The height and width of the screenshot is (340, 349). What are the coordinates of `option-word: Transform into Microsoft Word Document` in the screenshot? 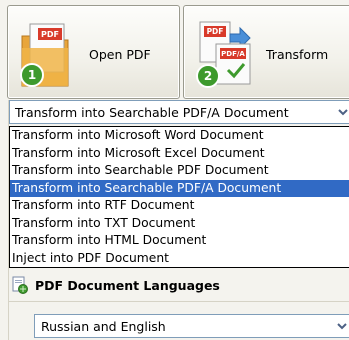 It's located at (179, 136).